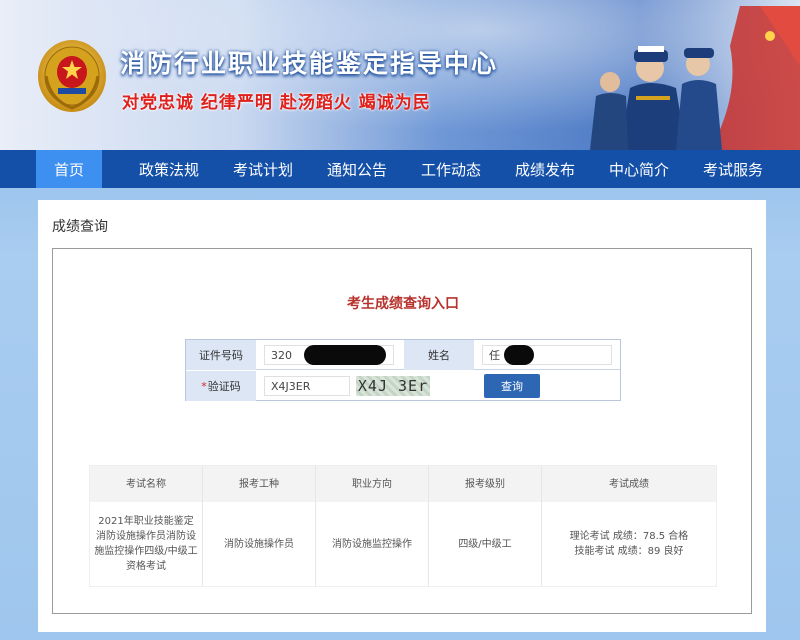 Image resolution: width=800 pixels, height=640 pixels. What do you see at coordinates (372, 484) in the screenshot?
I see `header-direction: 职业方向` at bounding box center [372, 484].